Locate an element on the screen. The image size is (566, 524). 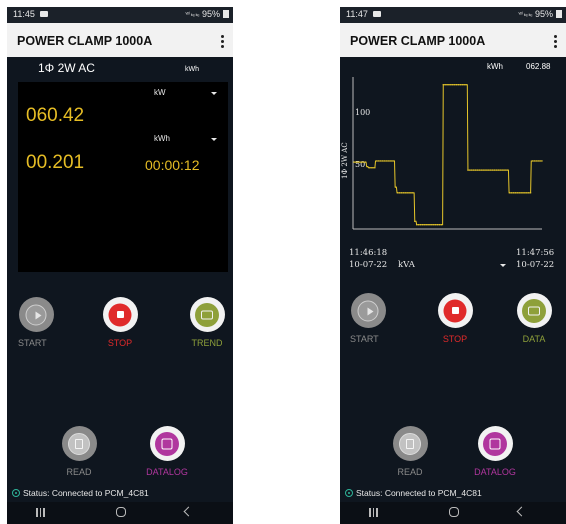
data-button: DATA is located at coordinates (534, 318).